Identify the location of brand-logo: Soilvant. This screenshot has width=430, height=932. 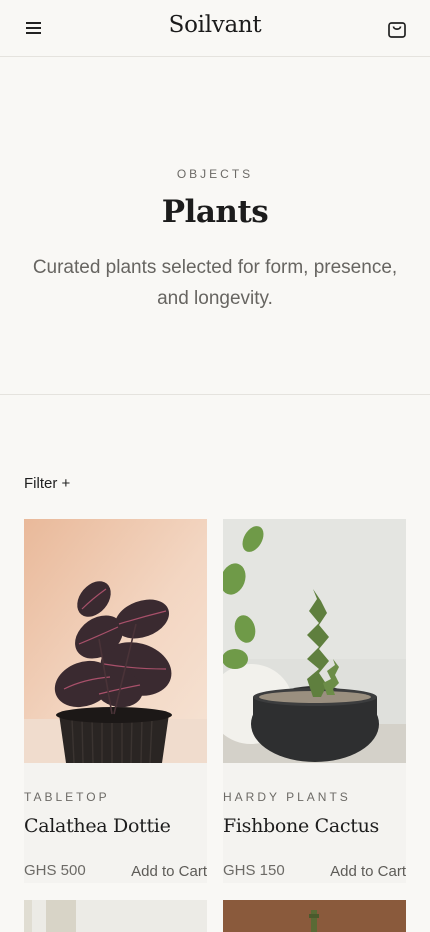
(215, 25).